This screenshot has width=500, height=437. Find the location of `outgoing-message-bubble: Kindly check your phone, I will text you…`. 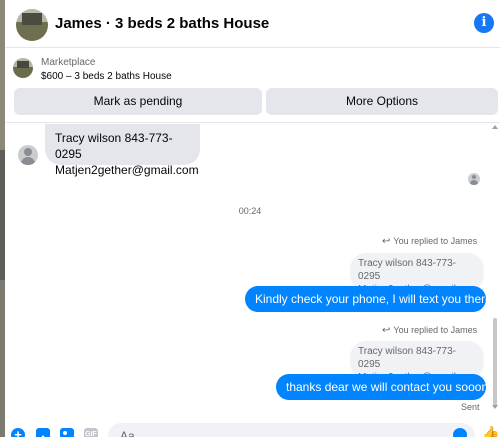

outgoing-message-bubble: Kindly check your phone, I will text you… is located at coordinates (368, 299).